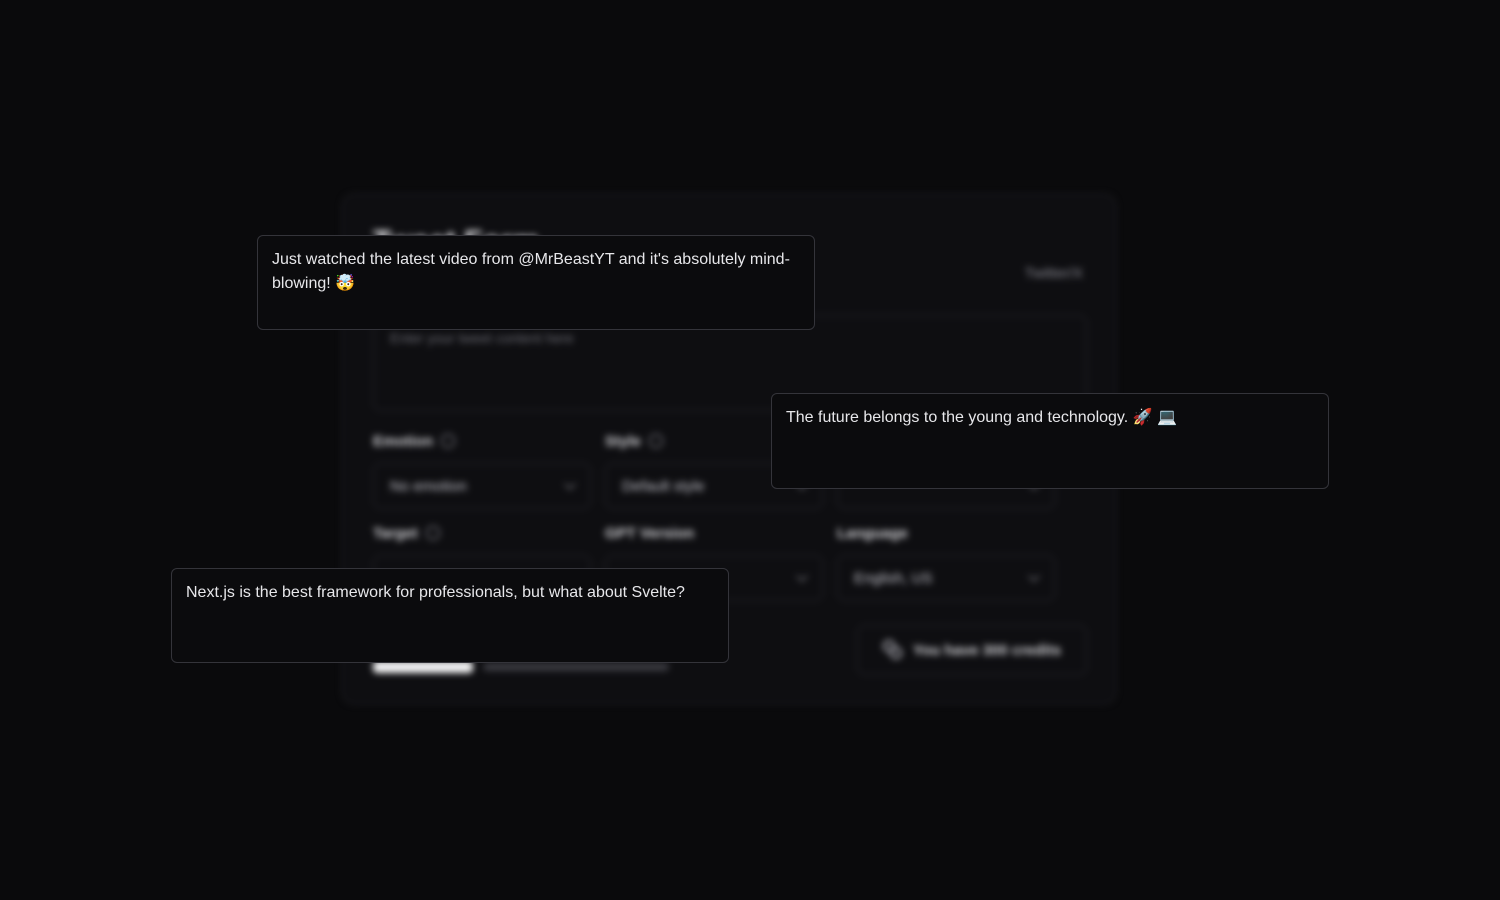 This screenshot has width=1500, height=900. Describe the element at coordinates (576, 667) in the screenshot. I see `secondary-button` at that location.